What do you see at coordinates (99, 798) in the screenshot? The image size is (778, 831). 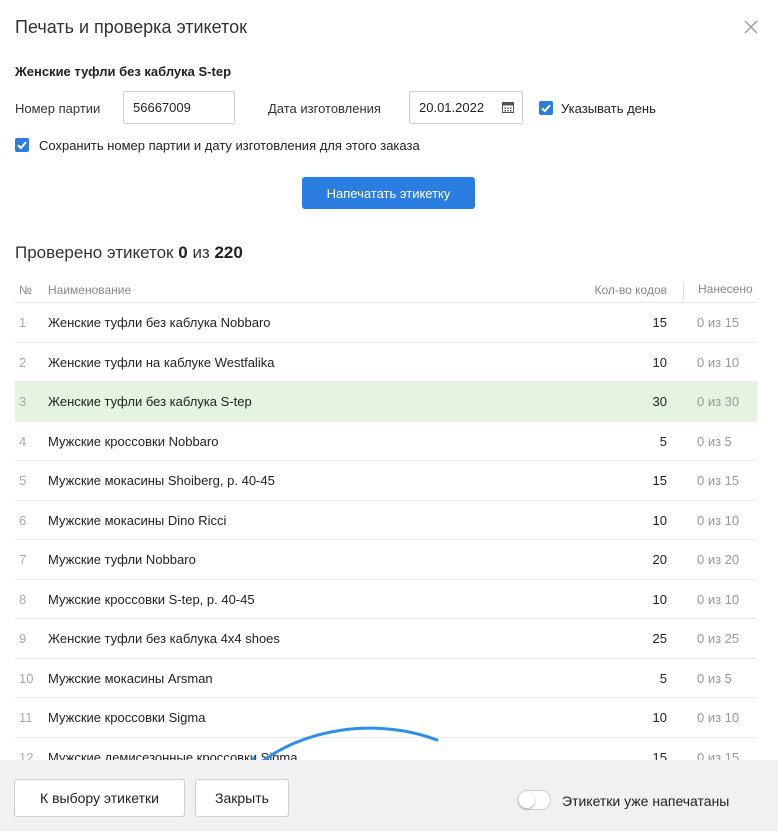 I see `back-to-label-choice-button: К выбору этикетки` at bounding box center [99, 798].